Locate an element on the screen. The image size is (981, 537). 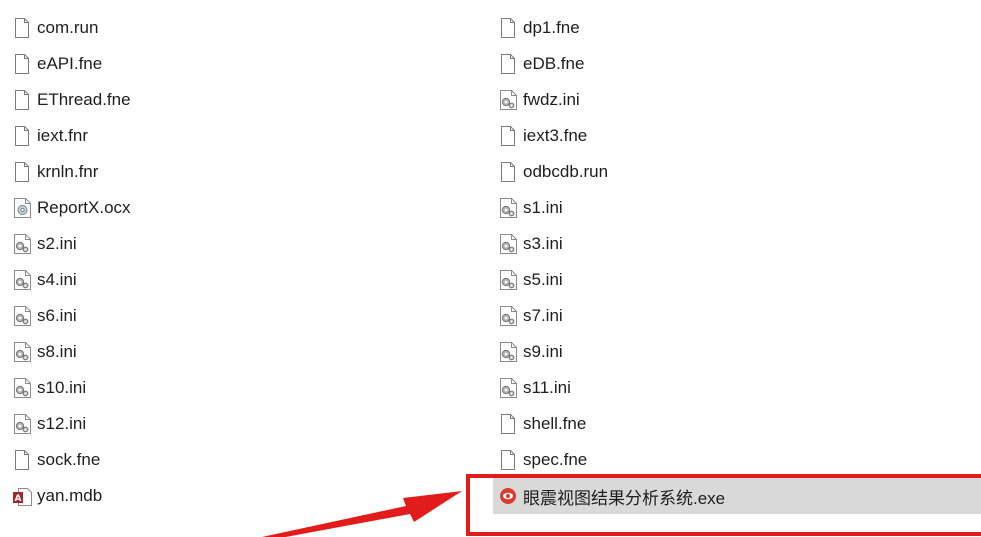
file-item: sock.fne is located at coordinates (240, 460).